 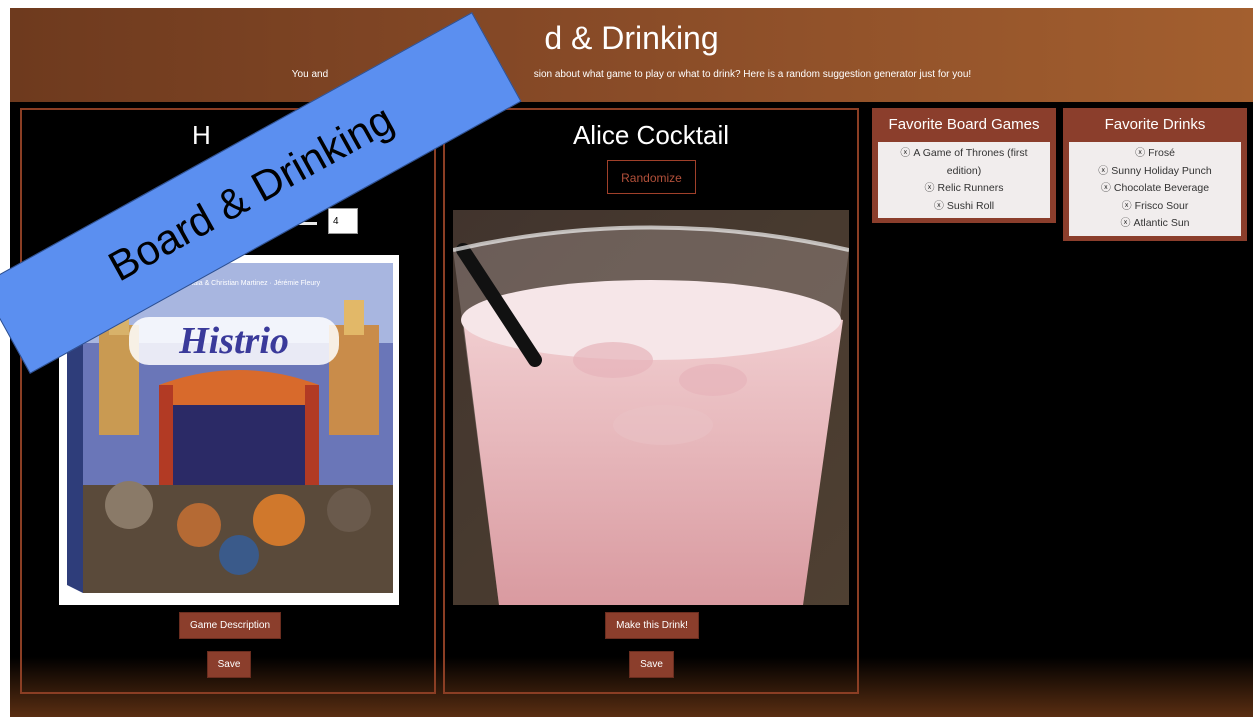 What do you see at coordinates (1155, 124) in the screenshot?
I see `favorite-drinks-title: Favorite Drinks` at bounding box center [1155, 124].